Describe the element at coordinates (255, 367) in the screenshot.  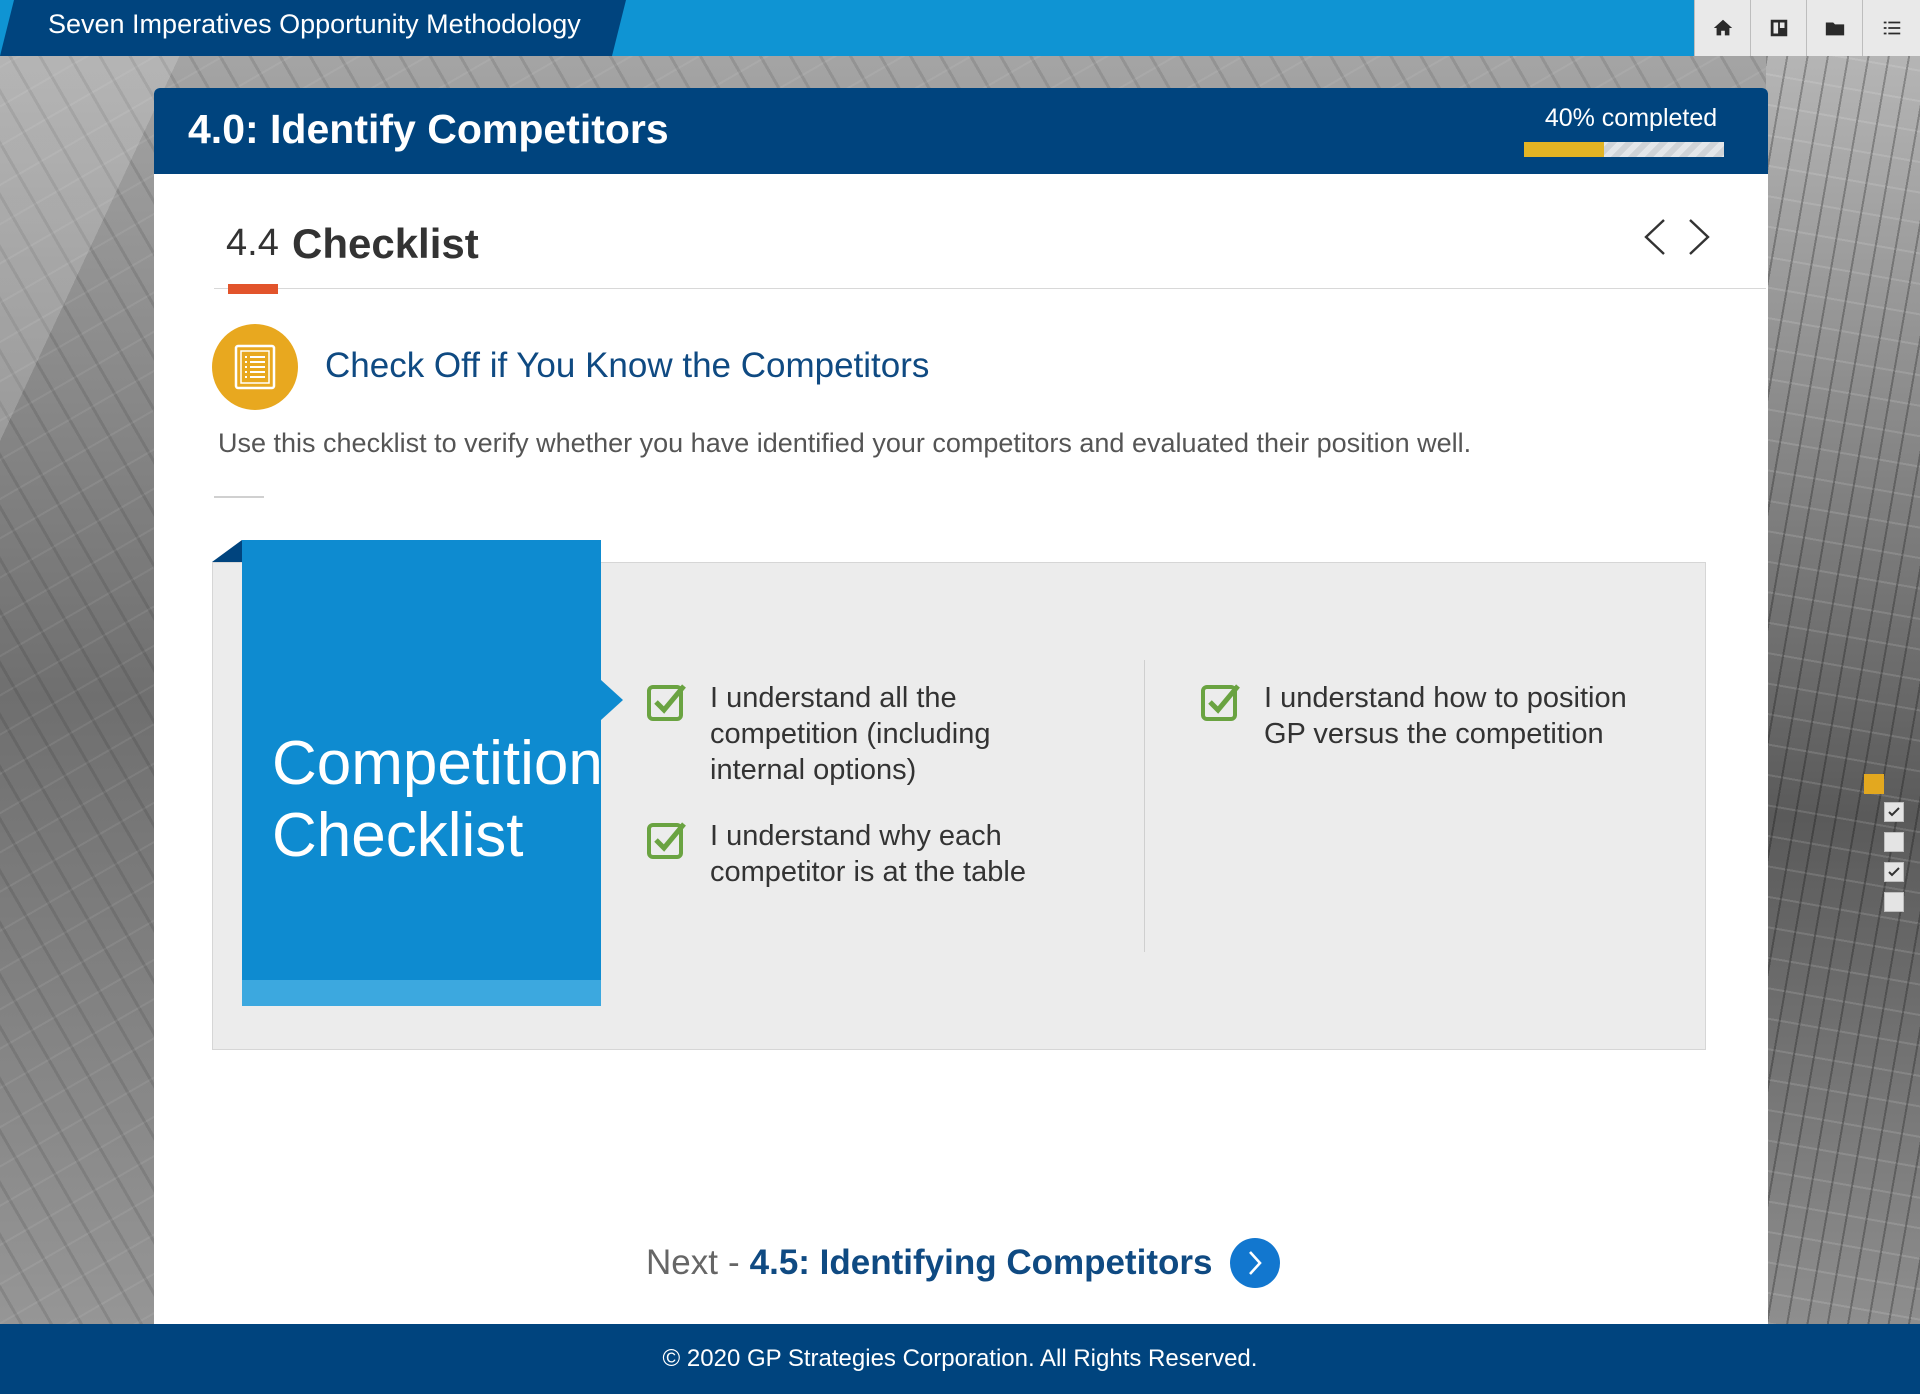
I see `checklist-icon` at that location.